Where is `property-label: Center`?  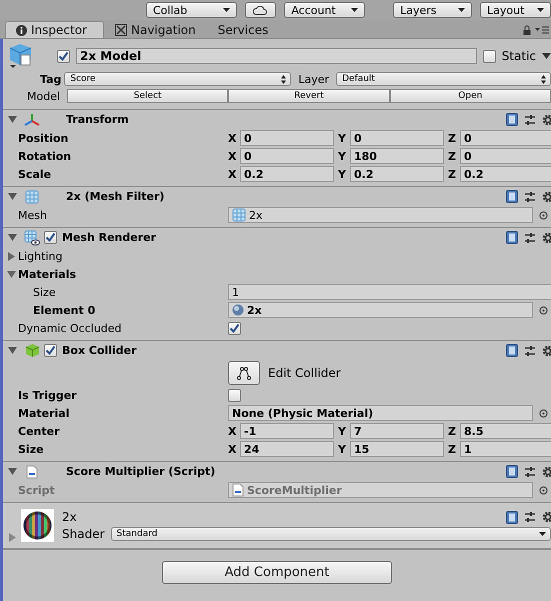 property-label: Center is located at coordinates (39, 431).